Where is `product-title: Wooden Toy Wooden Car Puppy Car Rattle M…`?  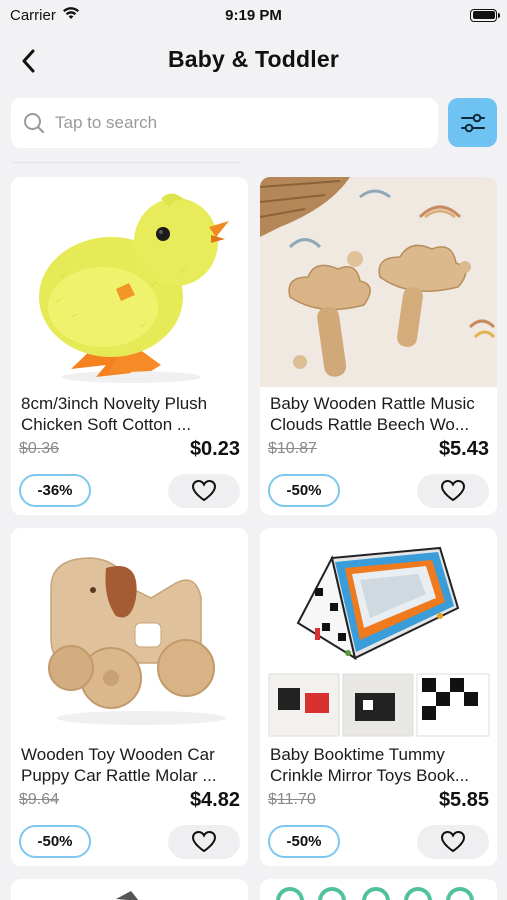 product-title: Wooden Toy Wooden Car Puppy Car Rattle M… is located at coordinates (119, 765).